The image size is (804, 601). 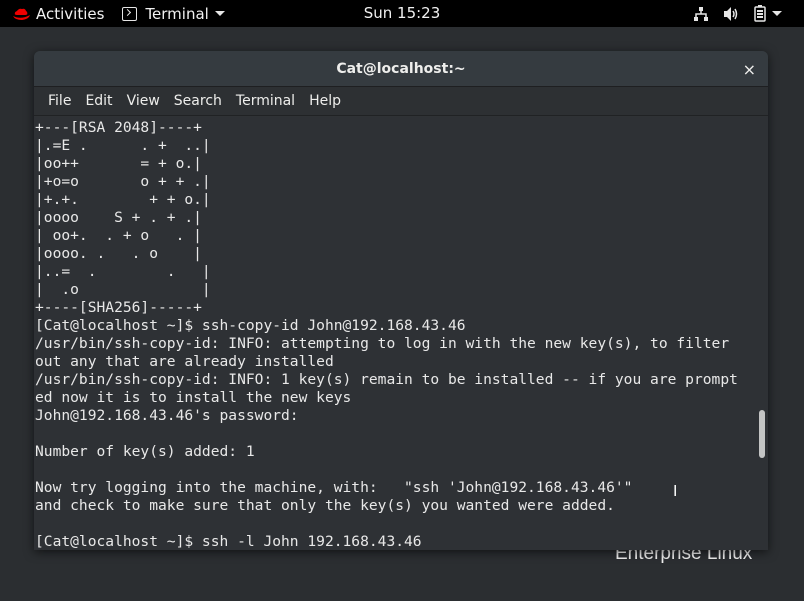 What do you see at coordinates (760, 13) in the screenshot?
I see `battery-icon` at bounding box center [760, 13].